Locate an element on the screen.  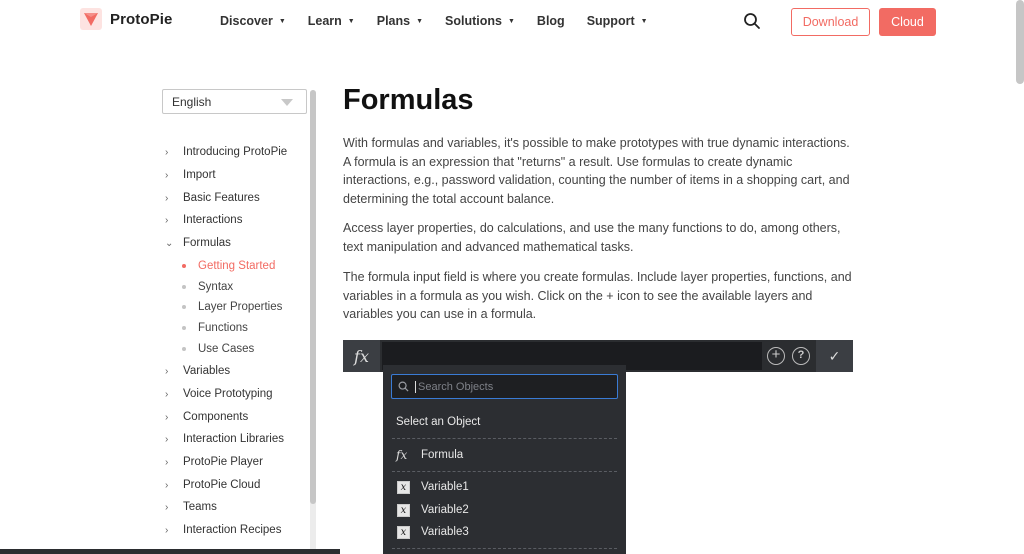
nav-blog-label: Blog is located at coordinates (550, 21).